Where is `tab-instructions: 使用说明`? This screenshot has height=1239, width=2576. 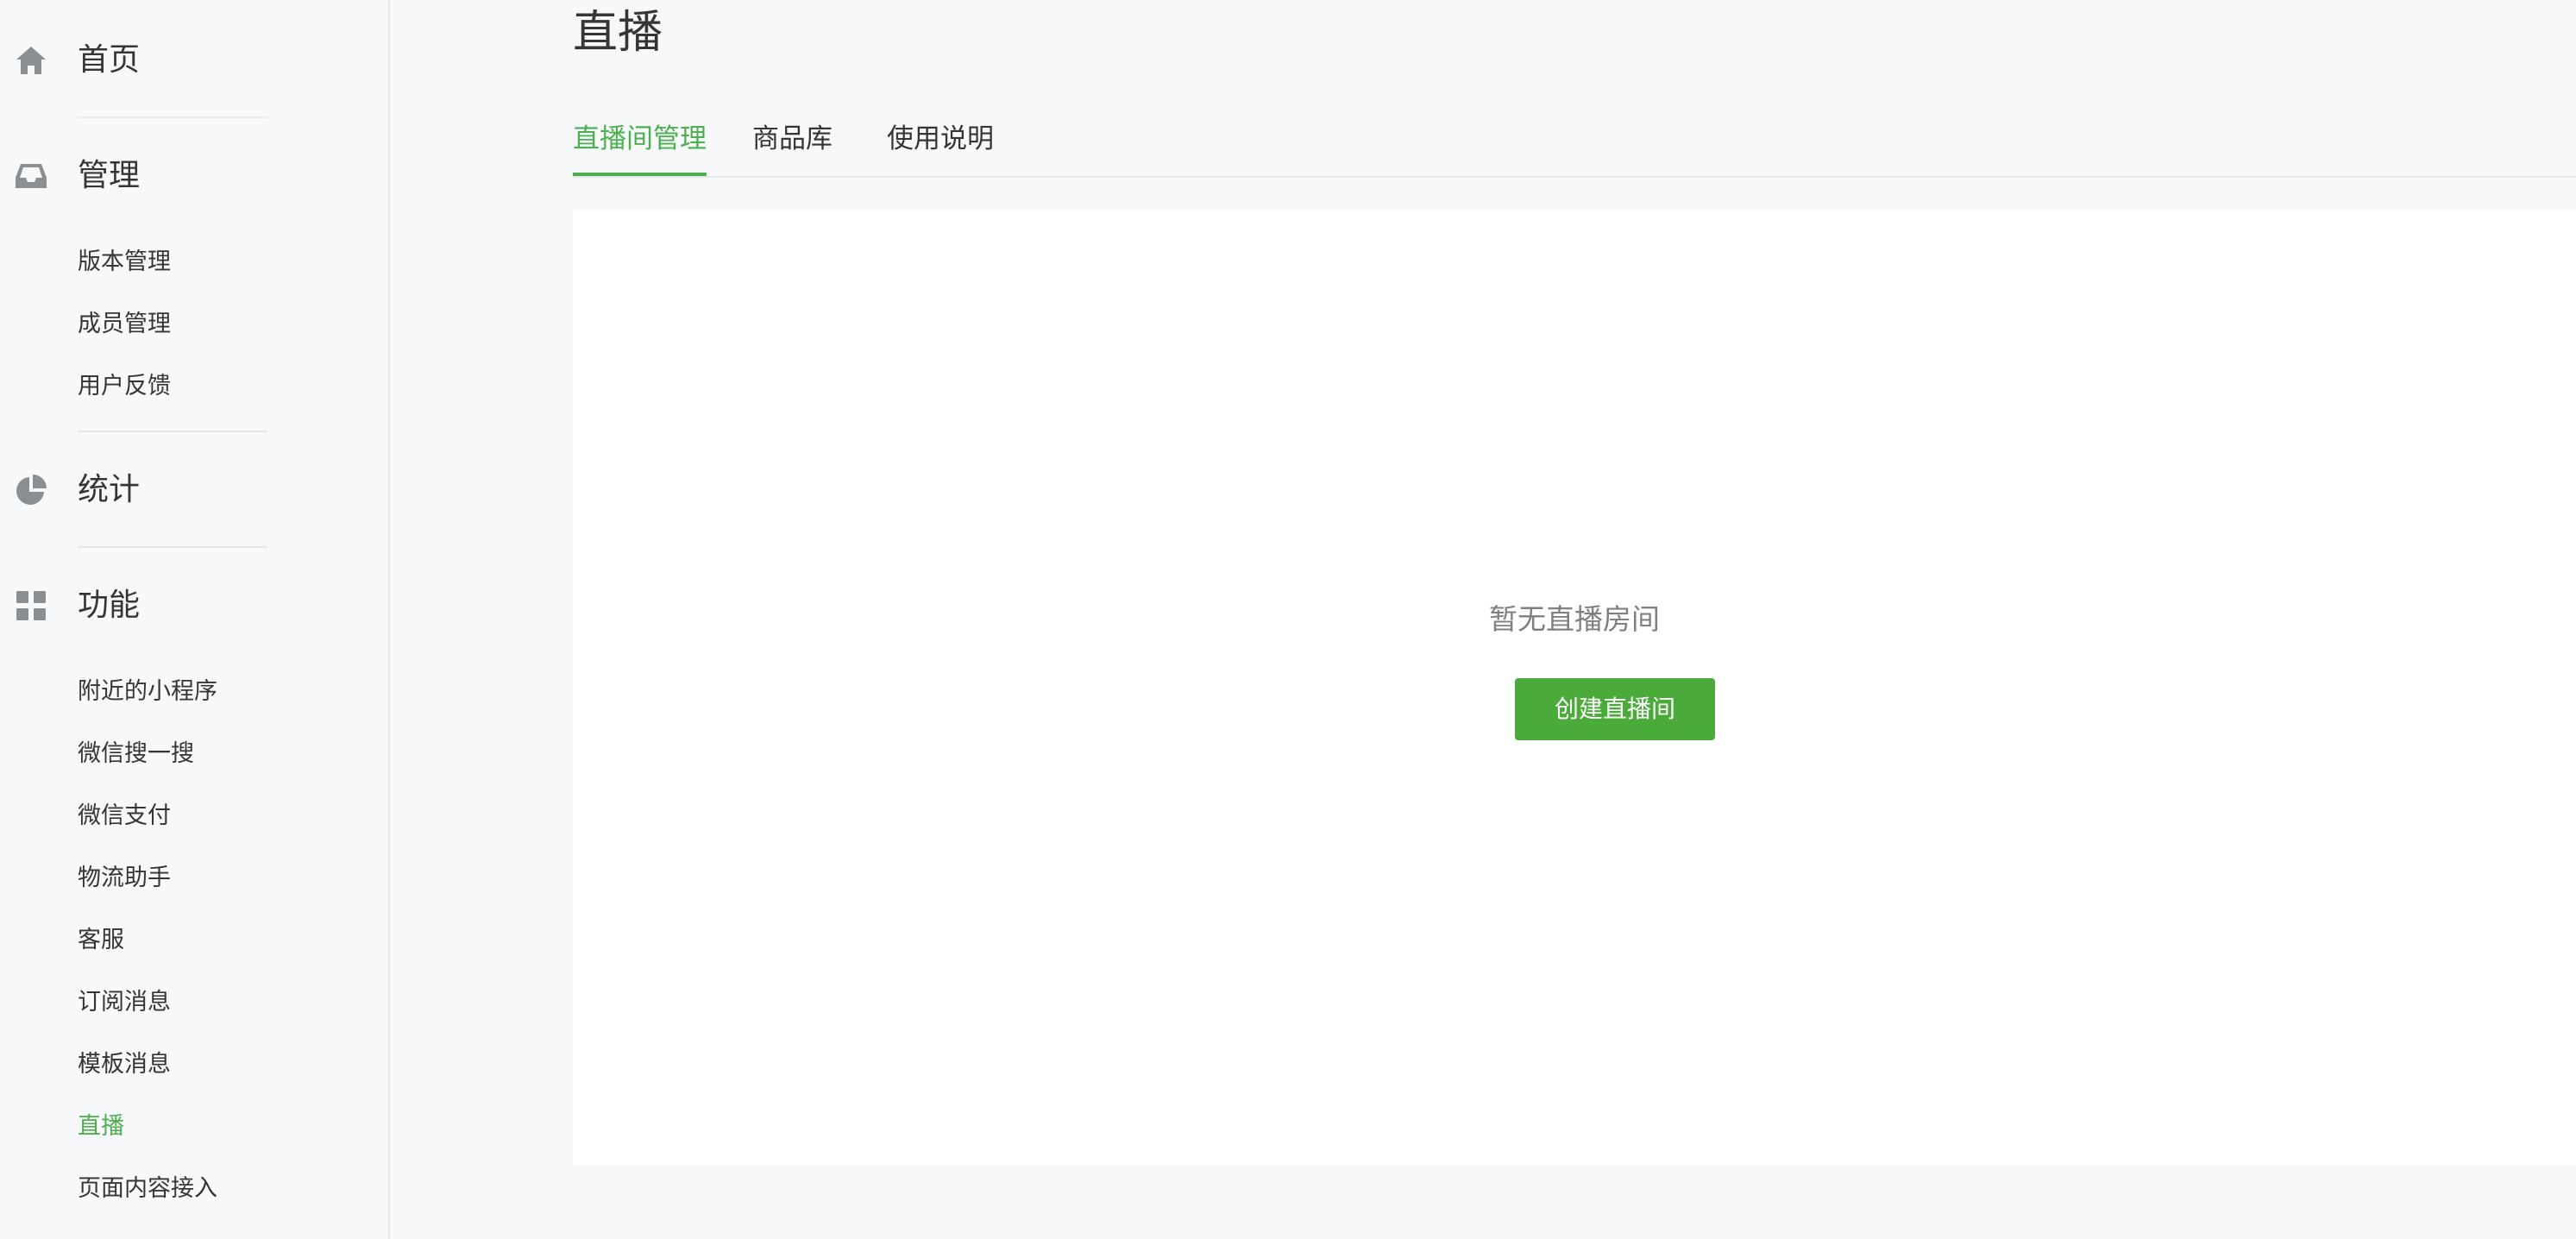 tab-instructions: 使用说明 is located at coordinates (941, 143).